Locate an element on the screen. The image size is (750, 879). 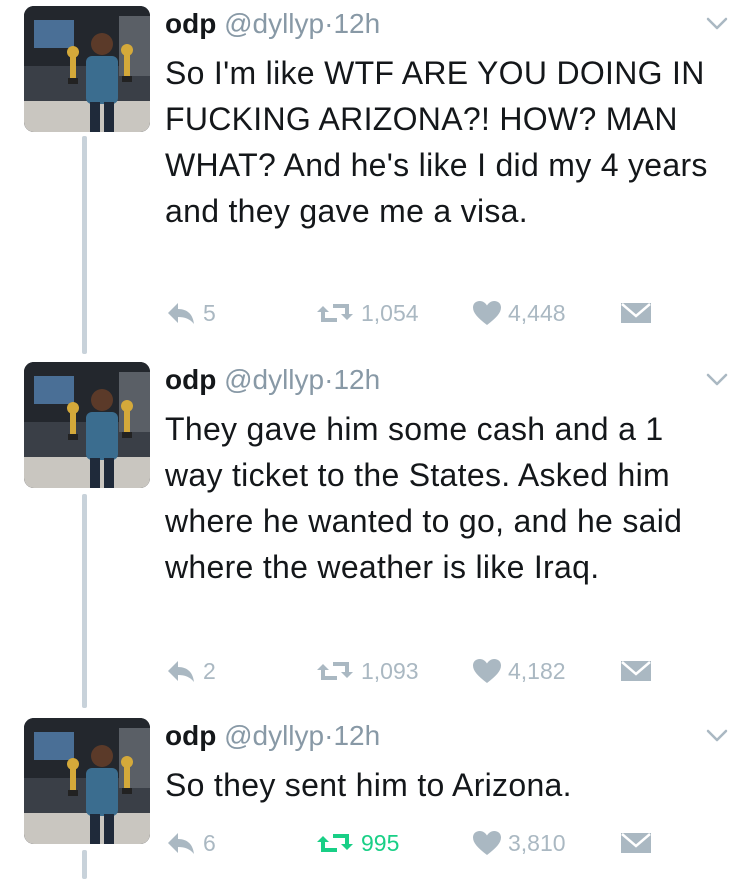
reply-button: 2 is located at coordinates (190, 671).